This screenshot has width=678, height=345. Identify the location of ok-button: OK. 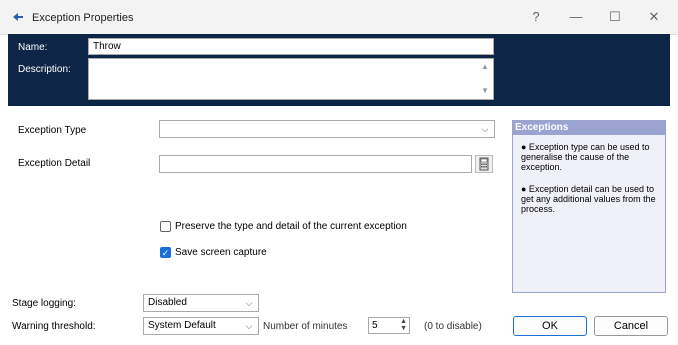
(550, 326).